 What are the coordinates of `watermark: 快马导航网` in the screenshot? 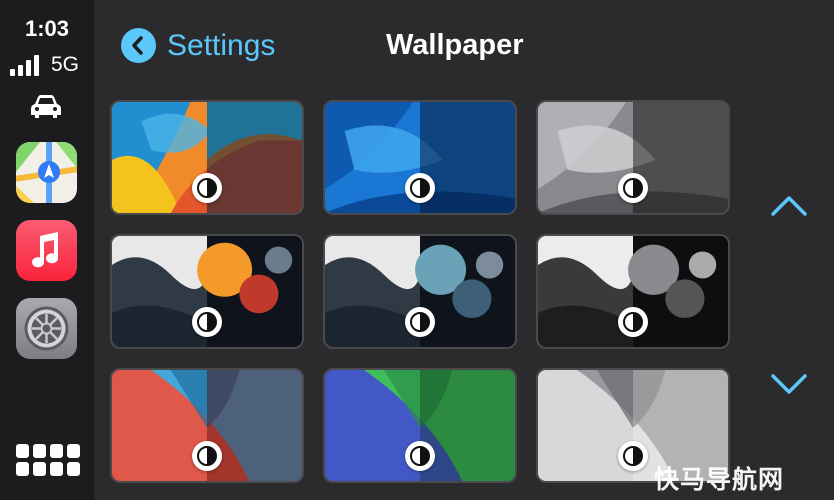 It's located at (719, 480).